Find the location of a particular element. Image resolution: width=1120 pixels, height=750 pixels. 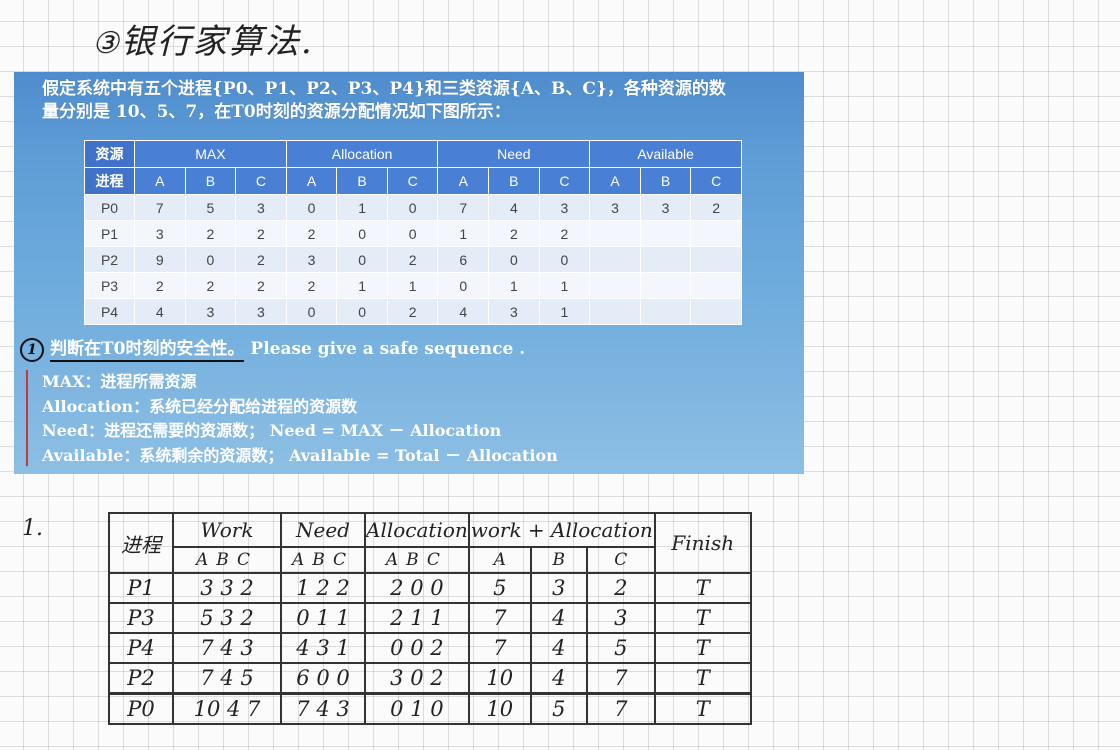

need-cell: 4 is located at coordinates (463, 311).